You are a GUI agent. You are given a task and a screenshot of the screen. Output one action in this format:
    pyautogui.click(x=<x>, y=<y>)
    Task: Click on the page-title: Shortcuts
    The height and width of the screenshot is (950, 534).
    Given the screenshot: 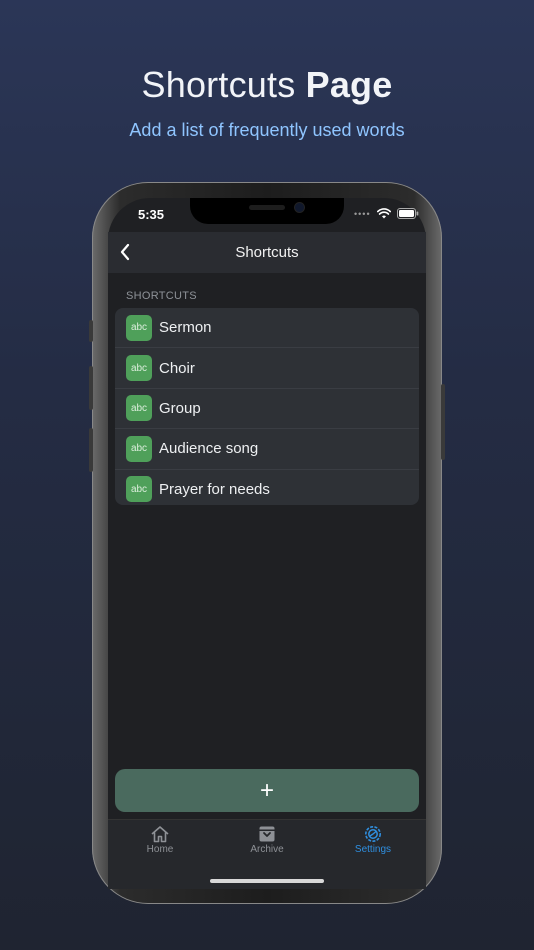 What is the action you would take?
    pyautogui.click(x=267, y=252)
    